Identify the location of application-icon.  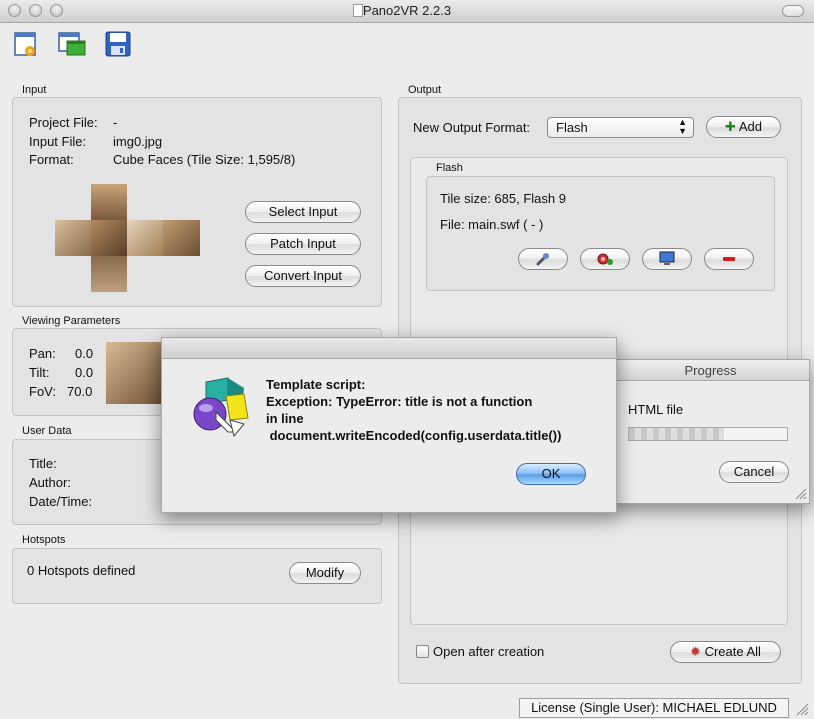
(219, 407).